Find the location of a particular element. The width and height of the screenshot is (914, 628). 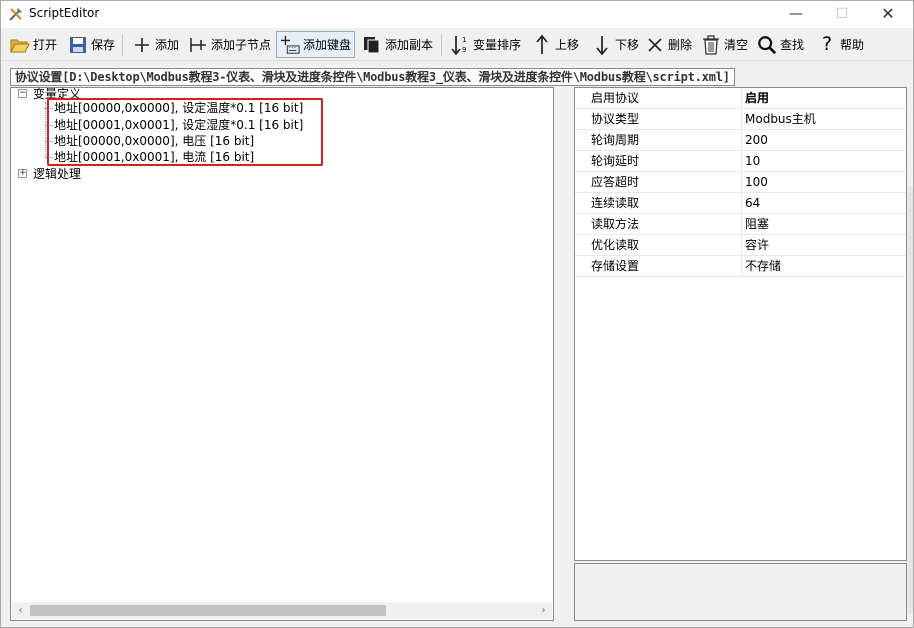

delete-x-icon is located at coordinates (655, 45).